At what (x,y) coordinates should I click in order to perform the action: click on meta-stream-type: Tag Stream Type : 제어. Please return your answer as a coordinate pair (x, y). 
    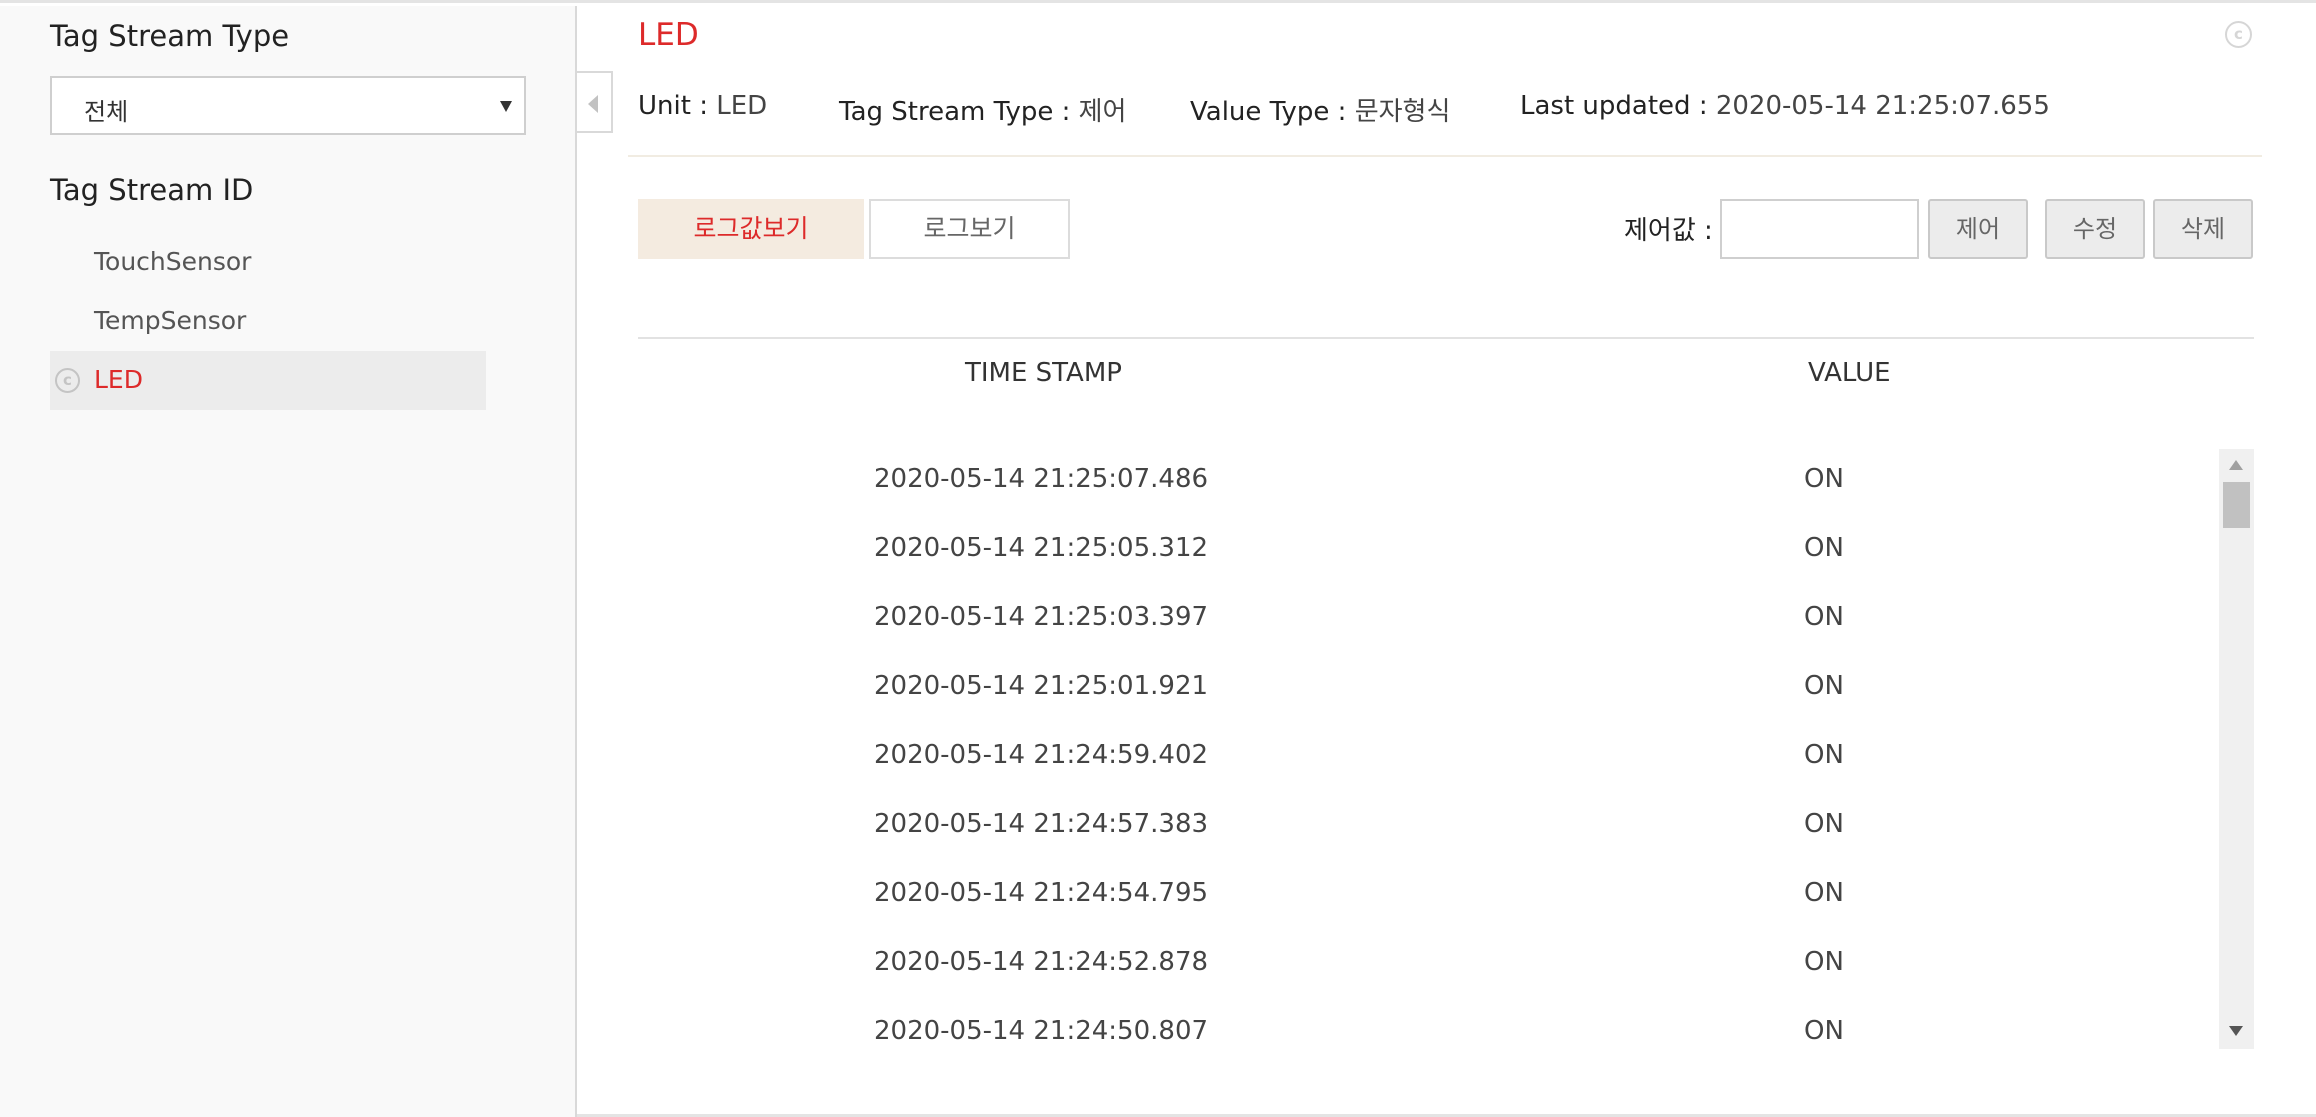
    Looking at the image, I should click on (982, 109).